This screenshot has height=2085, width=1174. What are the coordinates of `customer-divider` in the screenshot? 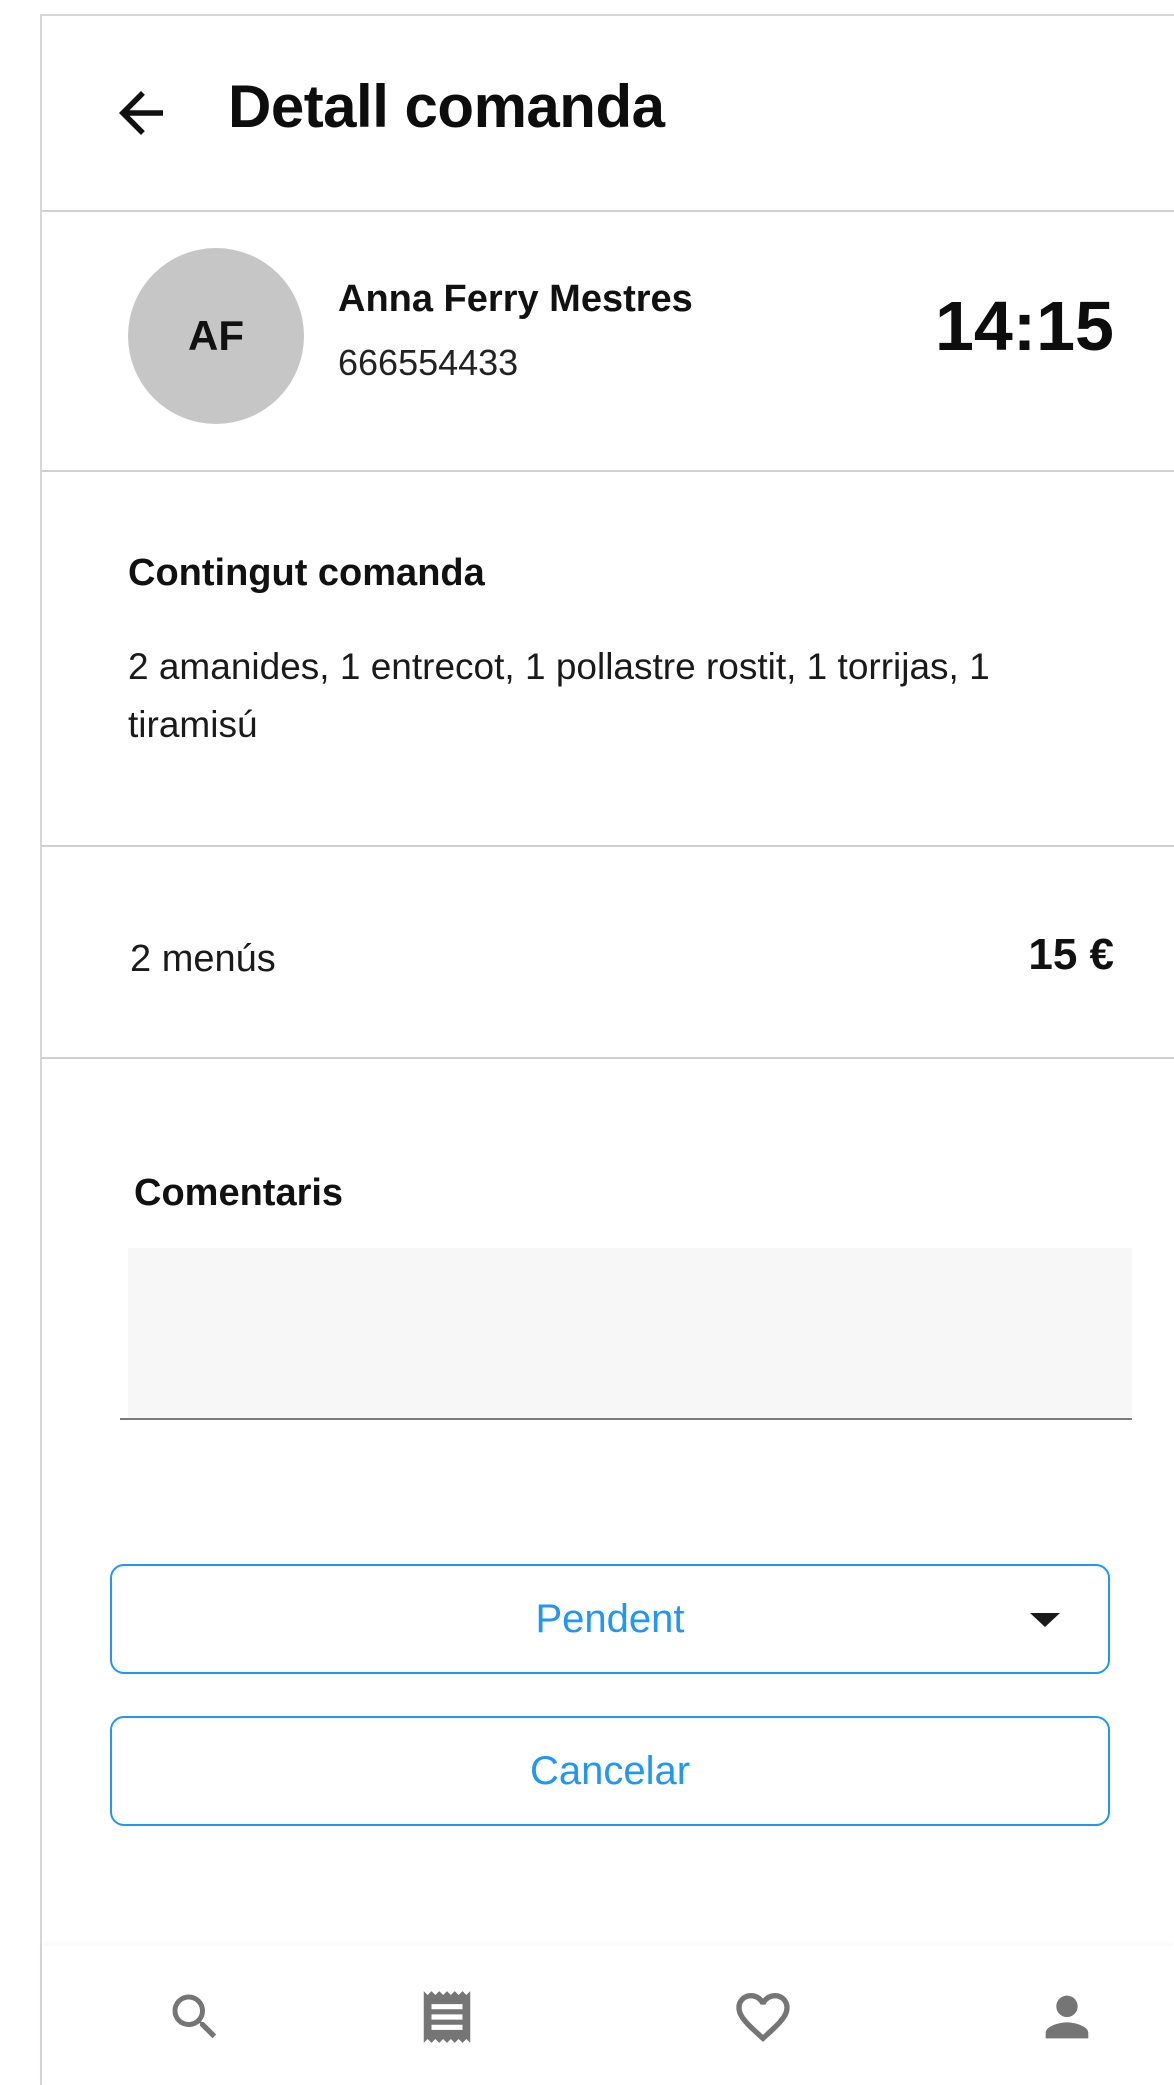 It's located at (608, 471).